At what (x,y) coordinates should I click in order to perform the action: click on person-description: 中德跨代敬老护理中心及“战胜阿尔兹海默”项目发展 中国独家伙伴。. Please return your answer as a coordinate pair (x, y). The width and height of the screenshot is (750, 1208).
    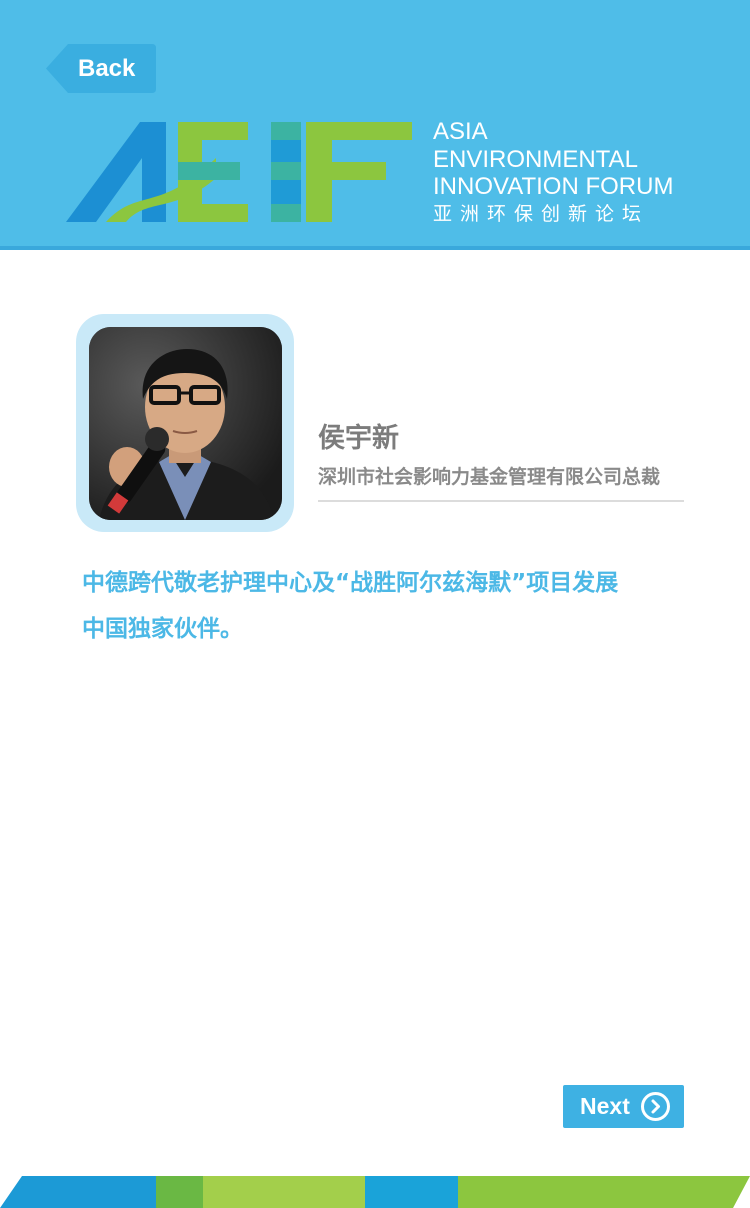
    Looking at the image, I should click on (387, 606).